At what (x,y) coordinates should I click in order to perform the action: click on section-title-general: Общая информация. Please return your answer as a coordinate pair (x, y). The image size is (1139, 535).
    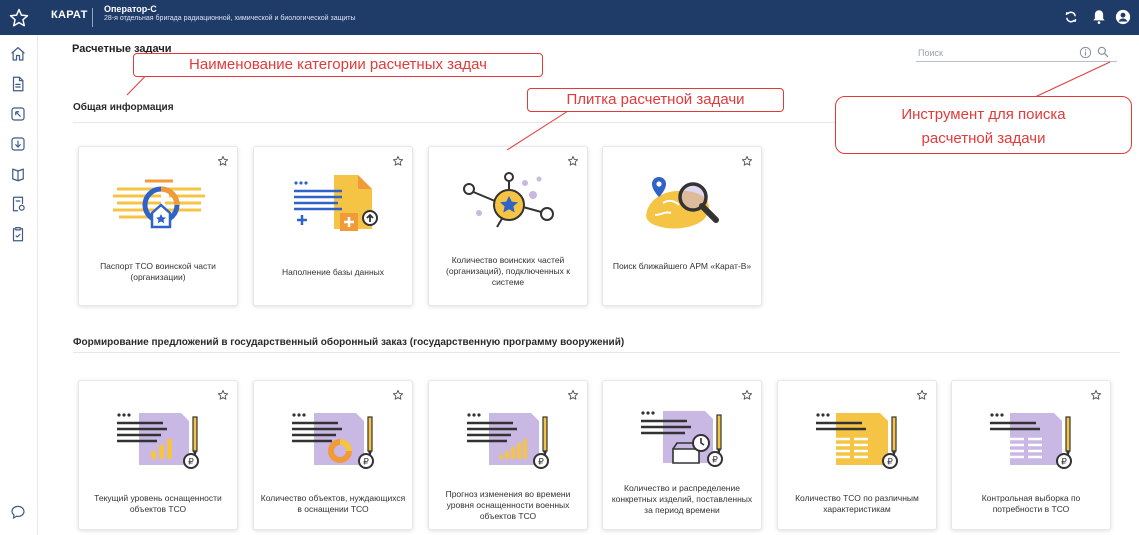
    Looking at the image, I should click on (123, 107).